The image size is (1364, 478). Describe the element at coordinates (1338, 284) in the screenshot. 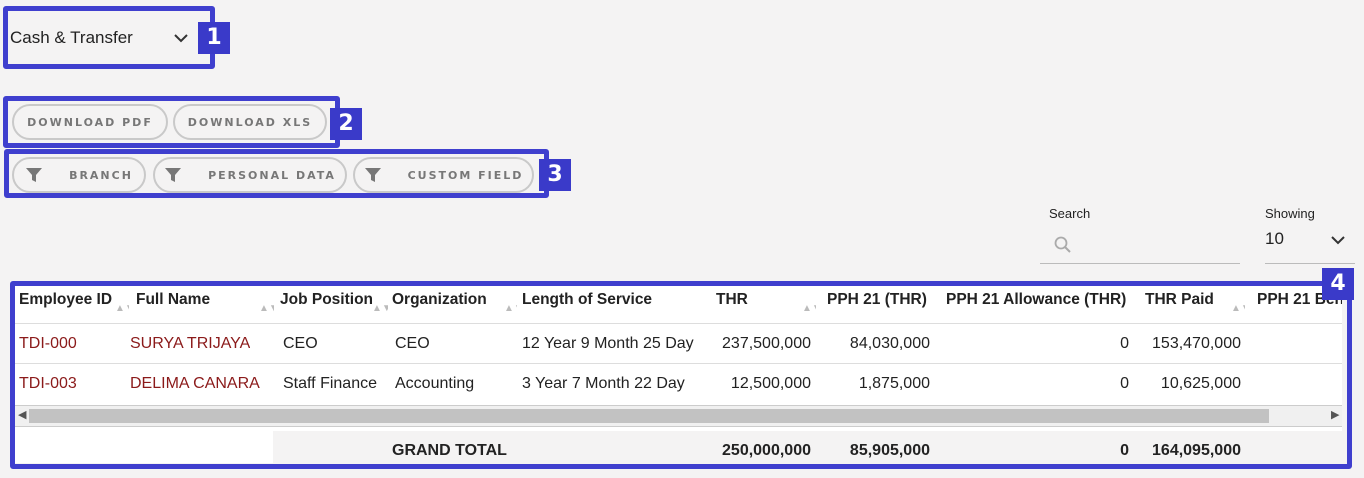

I see `annotation-badge-4: 4` at that location.